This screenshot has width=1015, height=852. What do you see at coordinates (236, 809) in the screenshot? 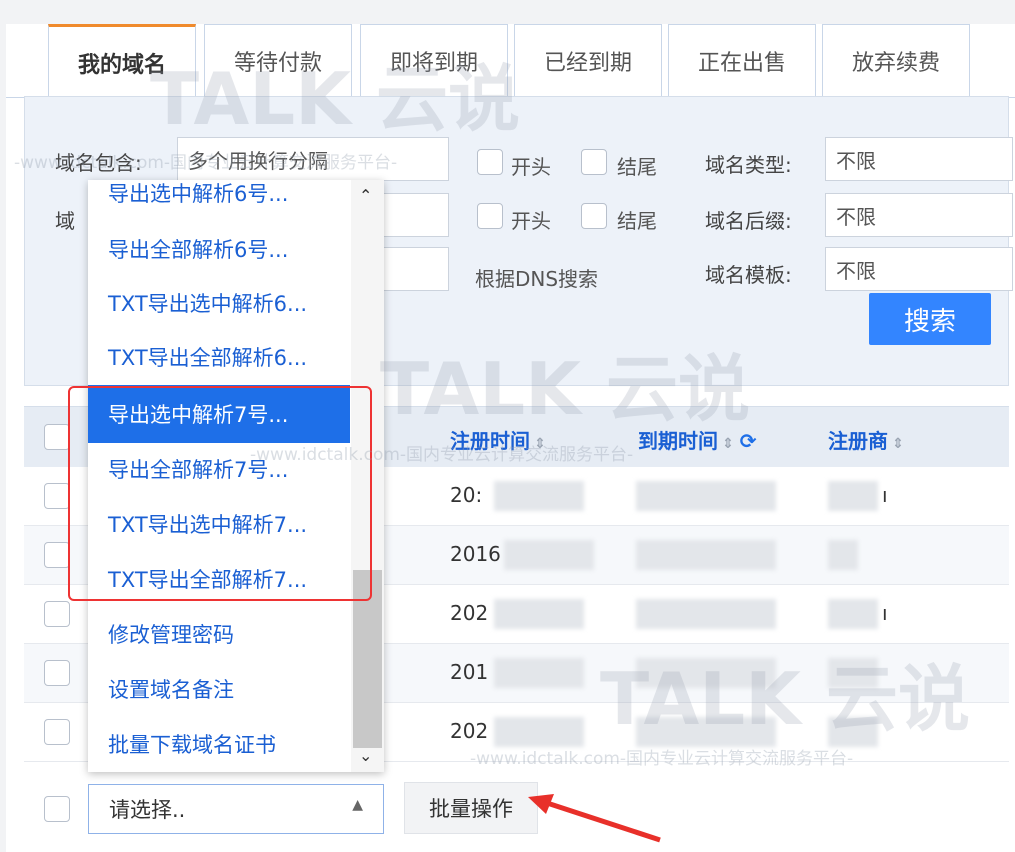
I see `batch-action-select: 请选择.. ▲` at bounding box center [236, 809].